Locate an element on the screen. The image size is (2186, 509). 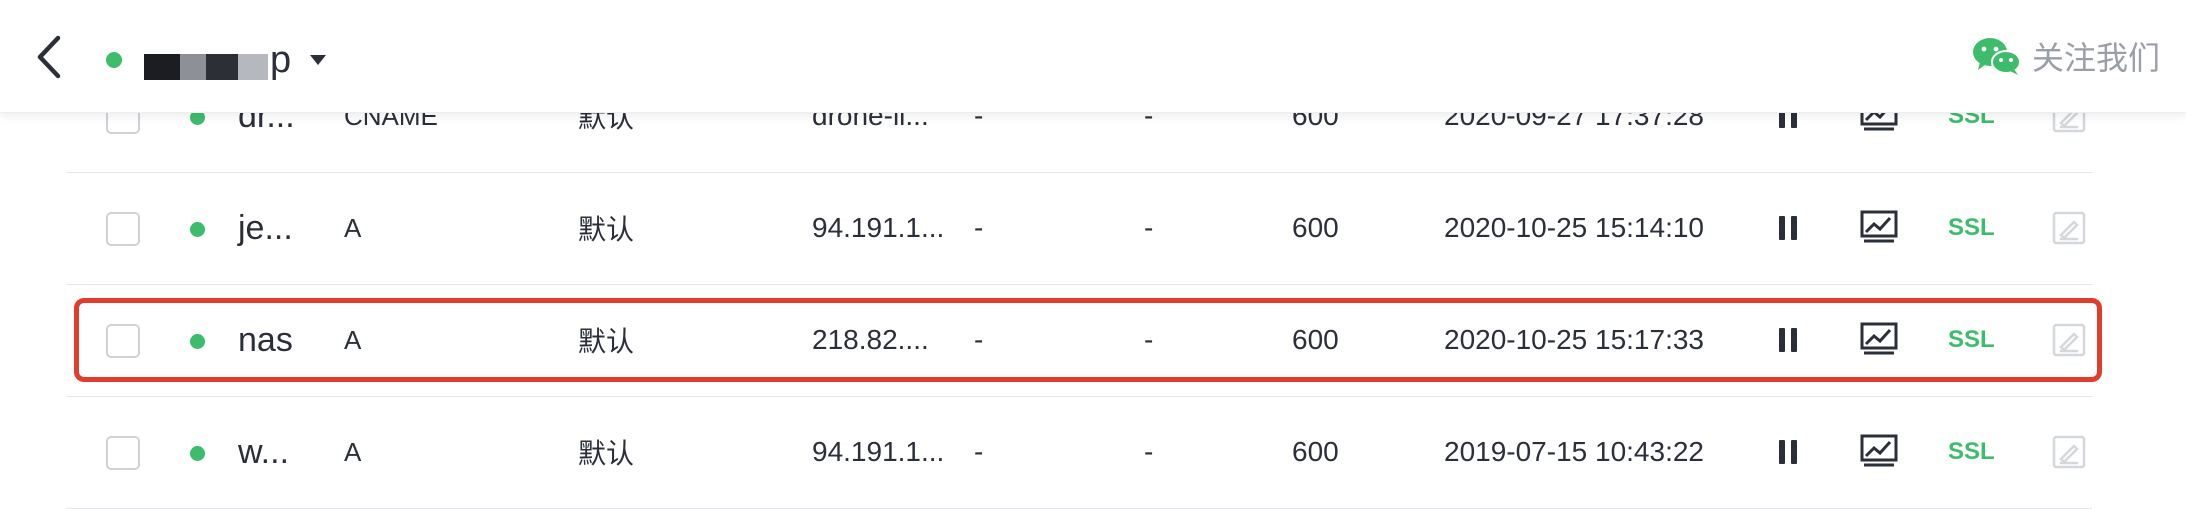
follow-us-label: 关注我们 is located at coordinates (2095, 58).